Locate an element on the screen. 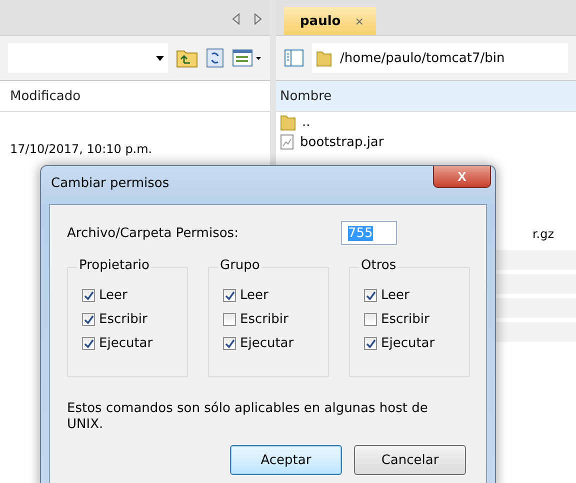 The height and width of the screenshot is (483, 576). path-field: /home/paulo/tomcat7/bin is located at coordinates (440, 58).